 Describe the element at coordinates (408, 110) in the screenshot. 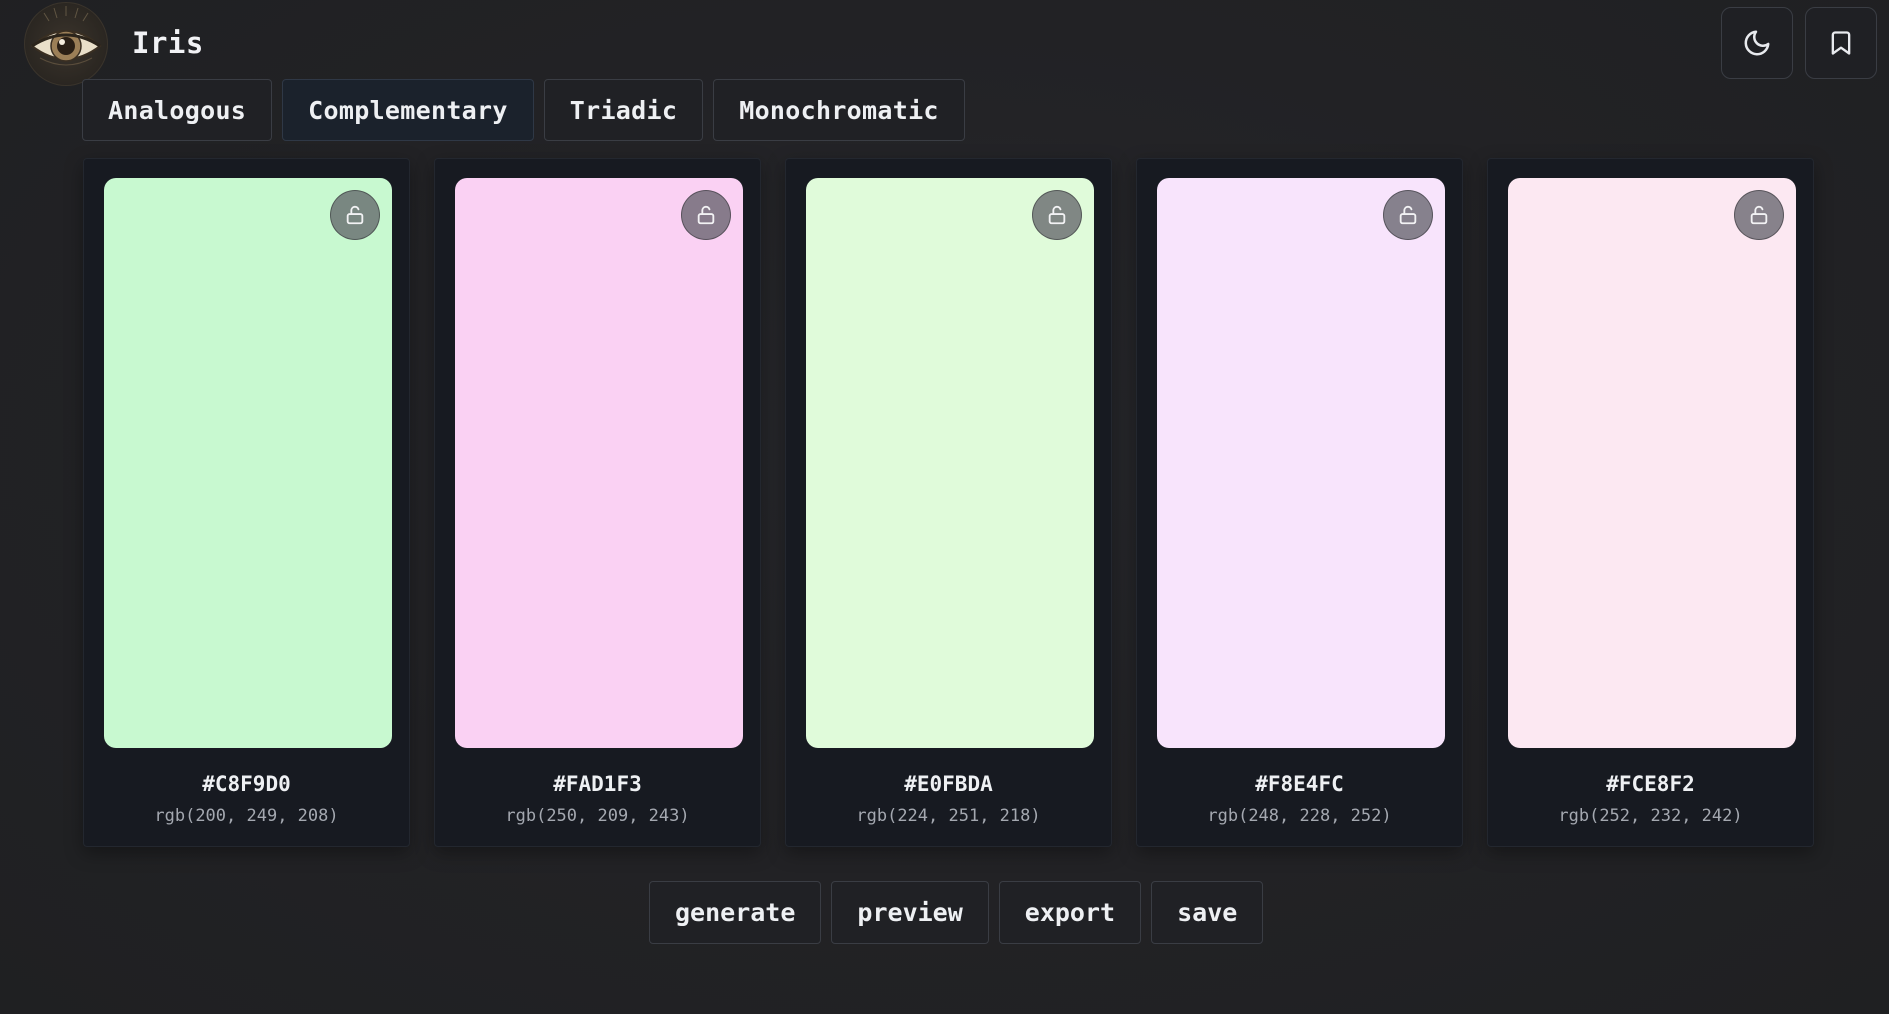

I see `tab-complementary: Complementary` at that location.